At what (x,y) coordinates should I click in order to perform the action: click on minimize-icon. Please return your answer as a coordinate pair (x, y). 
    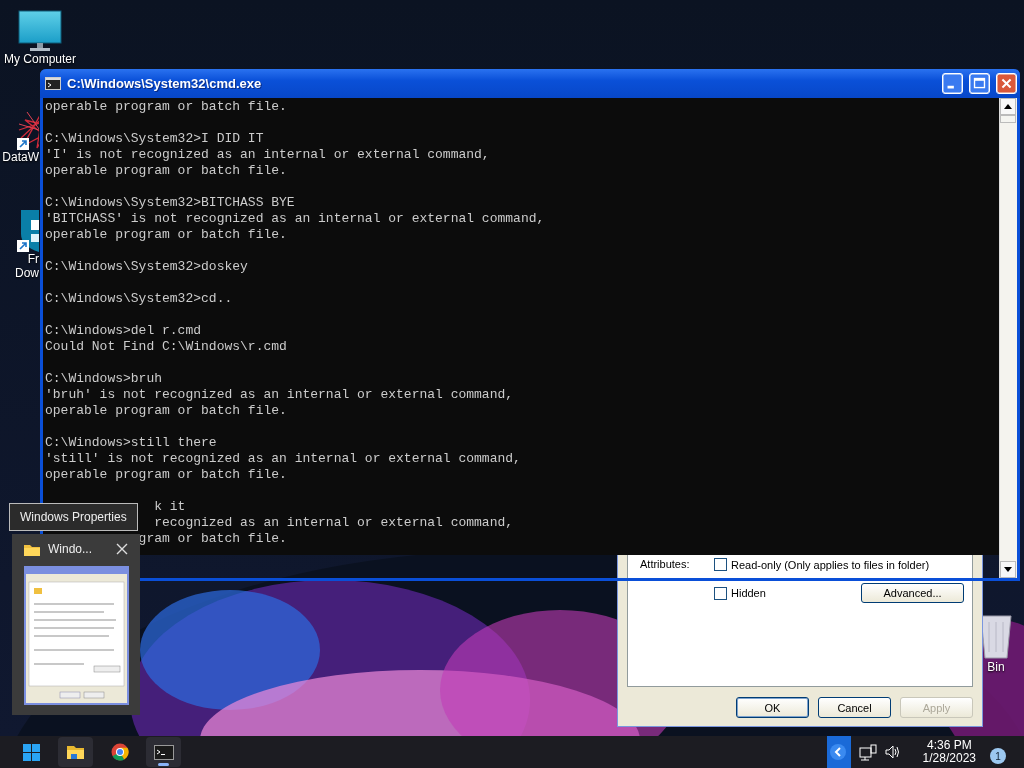
    Looking at the image, I should click on (952, 83).